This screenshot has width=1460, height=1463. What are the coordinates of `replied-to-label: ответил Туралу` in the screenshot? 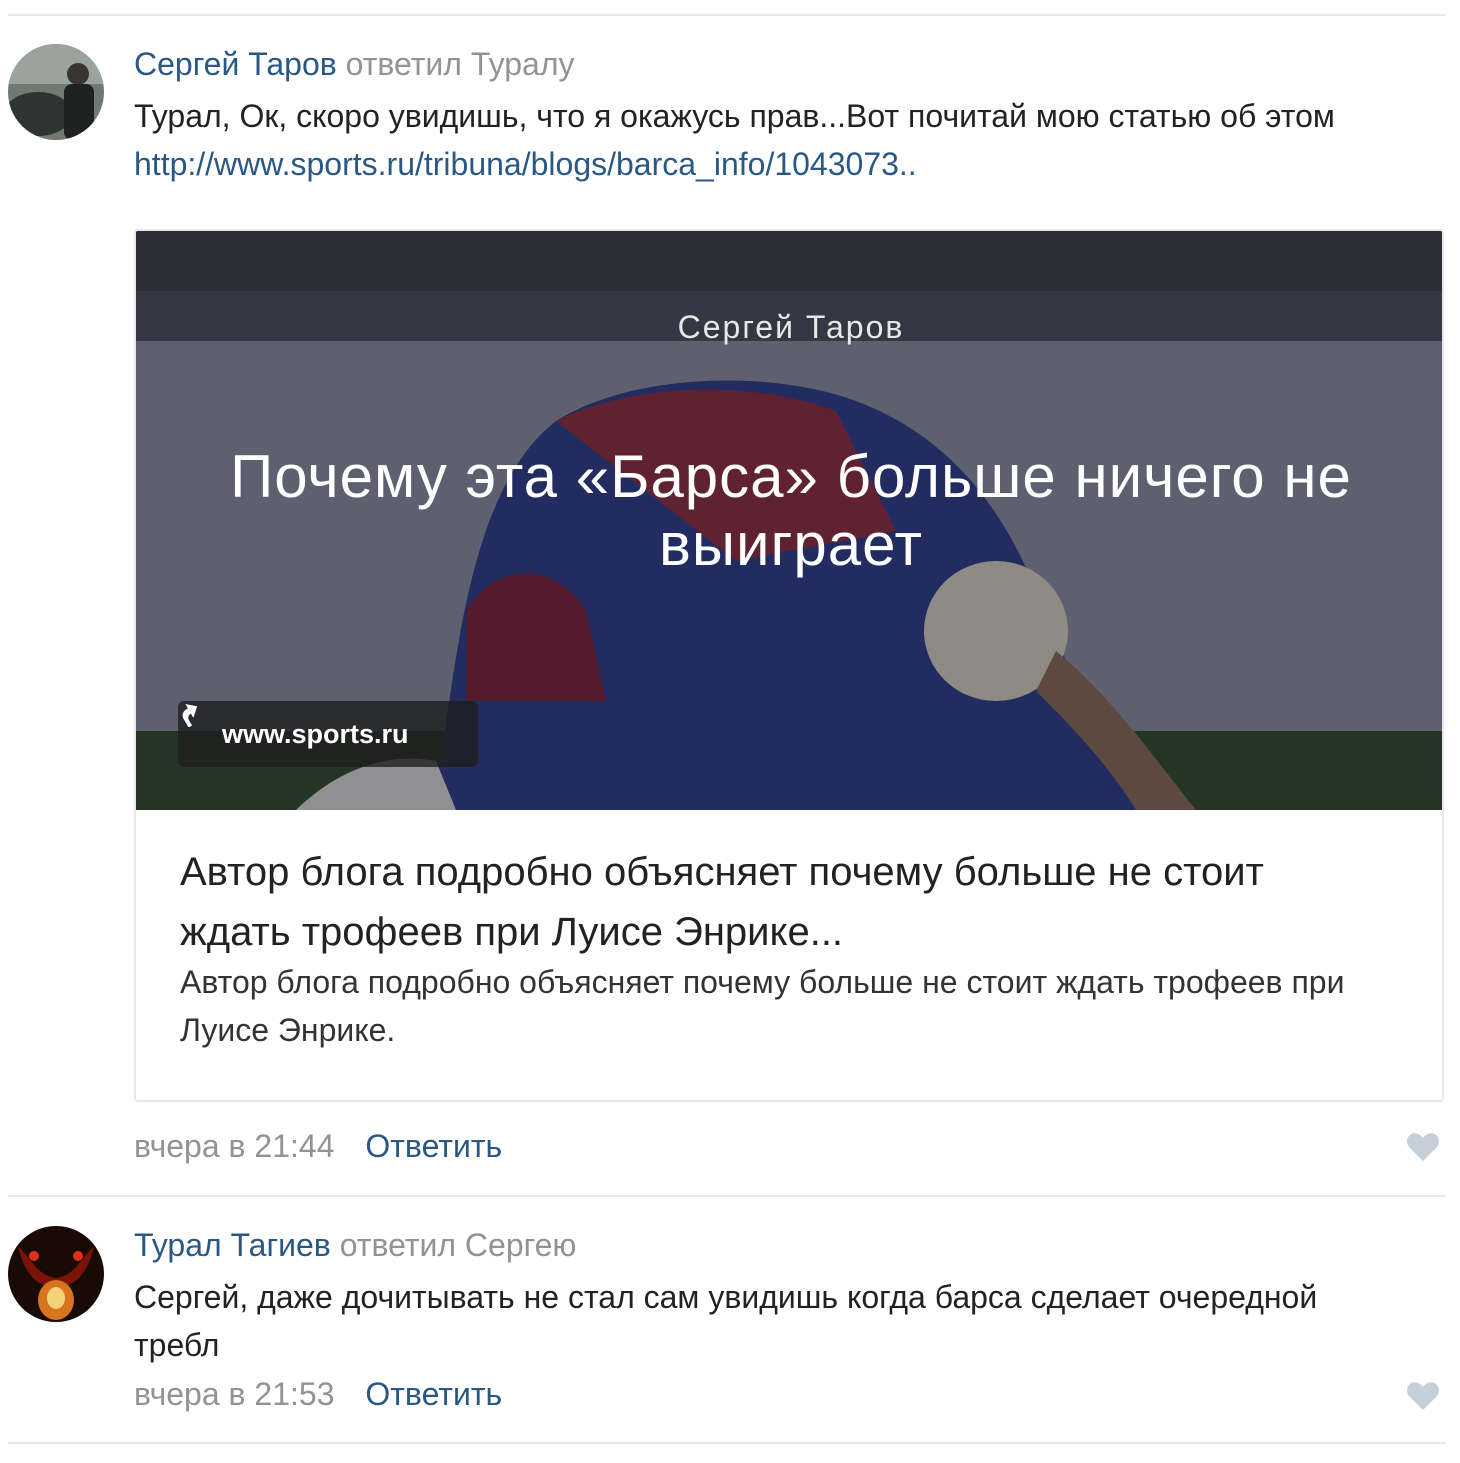 It's located at (460, 64).